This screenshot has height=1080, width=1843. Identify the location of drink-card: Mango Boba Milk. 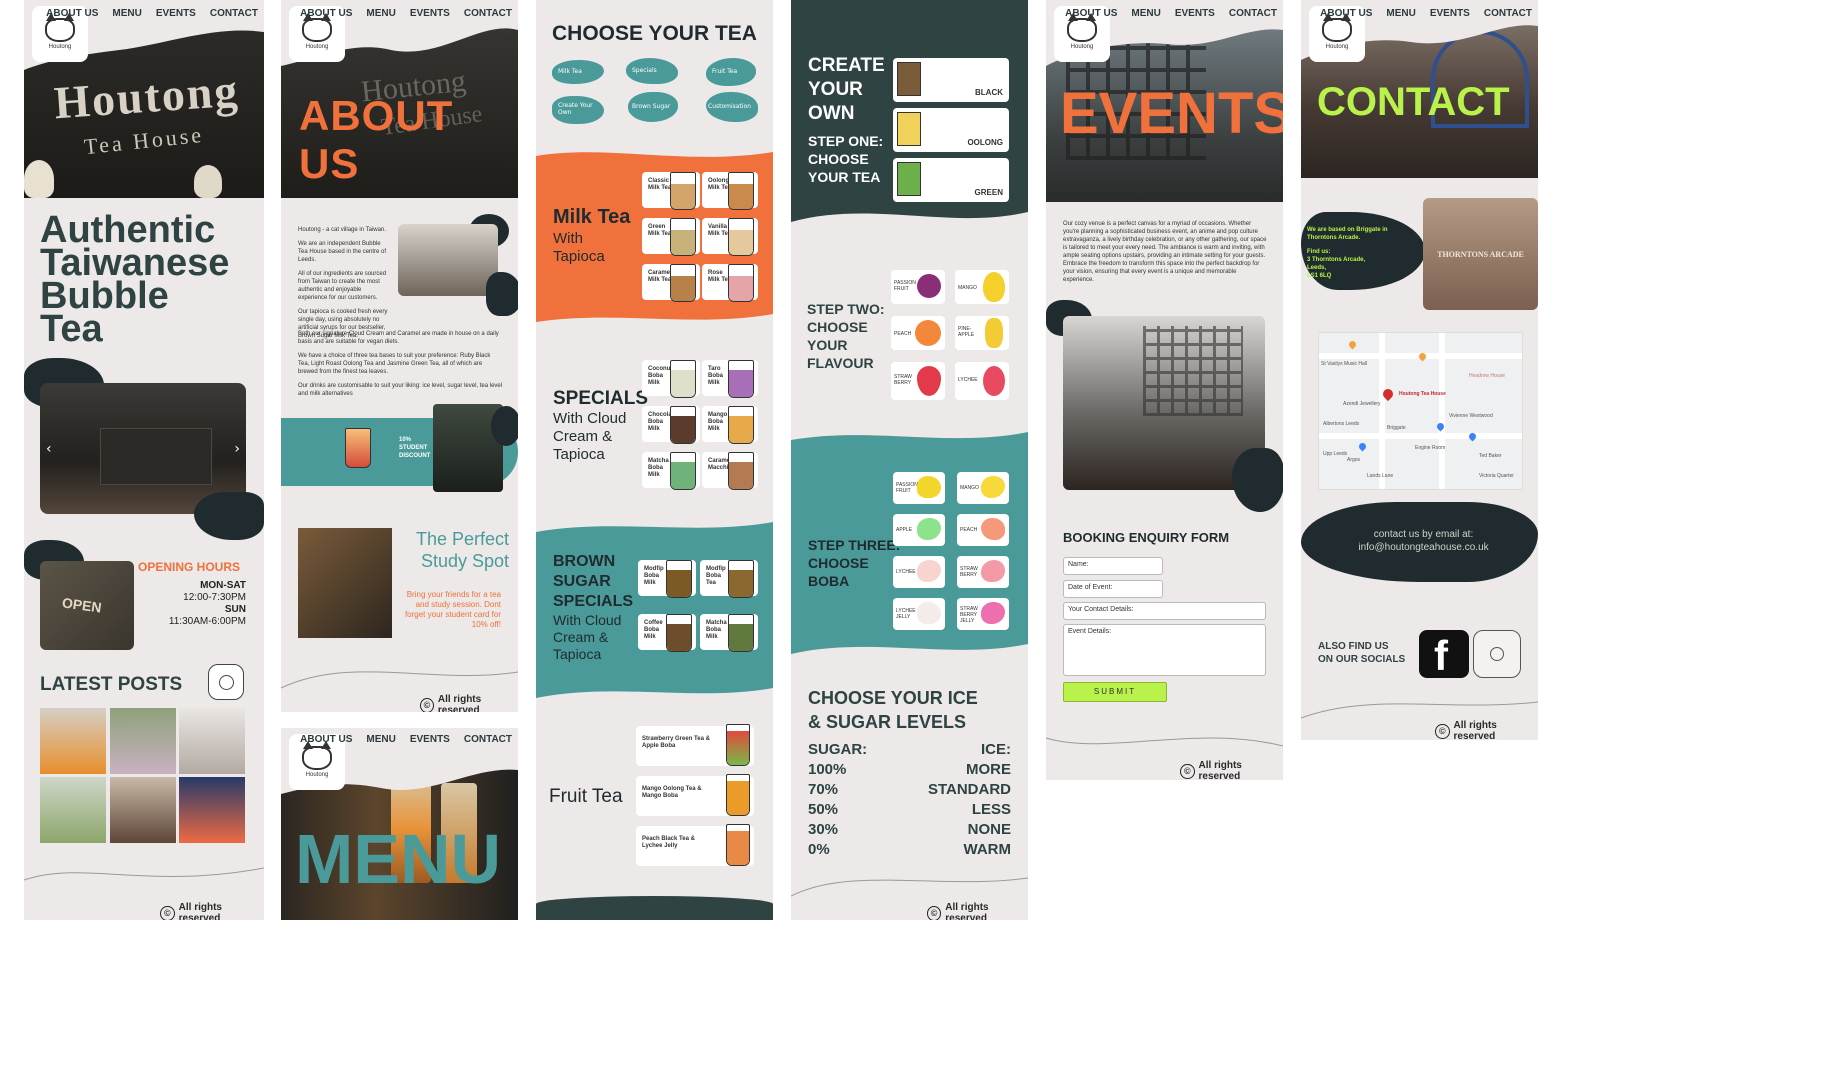
(730, 425).